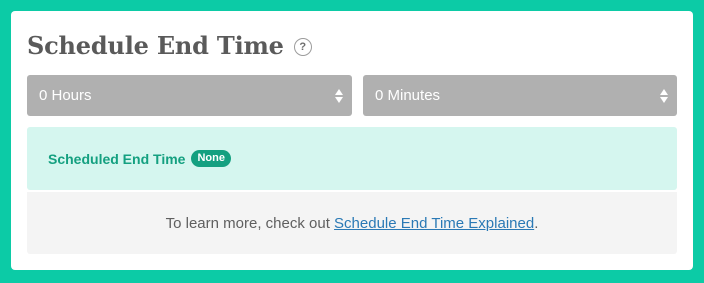  Describe the element at coordinates (520, 95) in the screenshot. I see `minutes-select: 0 Minutes` at that location.